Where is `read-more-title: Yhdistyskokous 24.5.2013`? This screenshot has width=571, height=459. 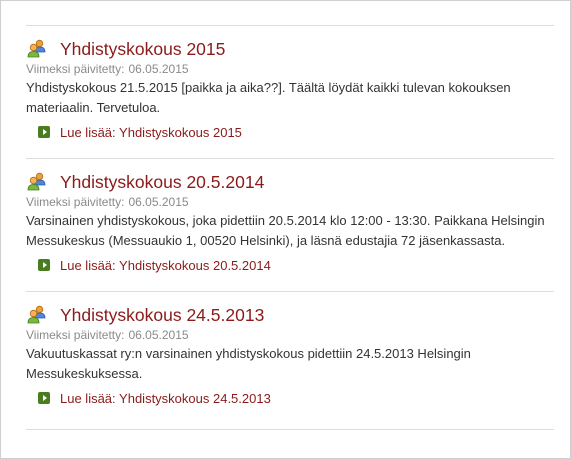 read-more-title: Yhdistyskokous 24.5.2013 is located at coordinates (195, 398).